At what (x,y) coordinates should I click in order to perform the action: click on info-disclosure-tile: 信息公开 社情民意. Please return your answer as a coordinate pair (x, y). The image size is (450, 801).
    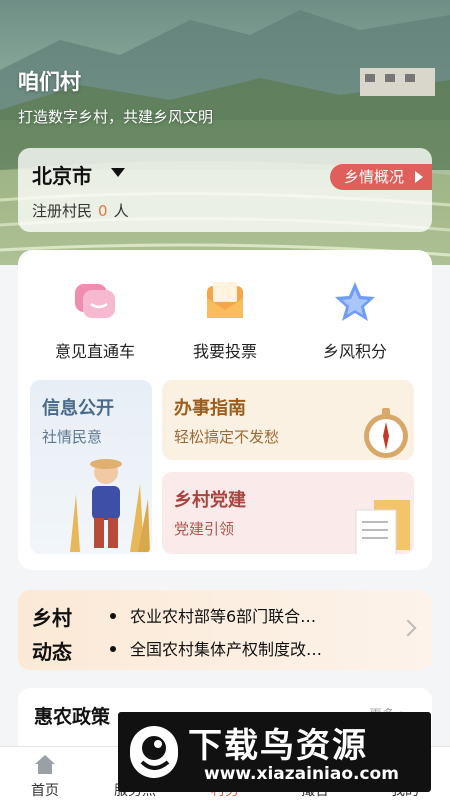
    Looking at the image, I should click on (91, 467).